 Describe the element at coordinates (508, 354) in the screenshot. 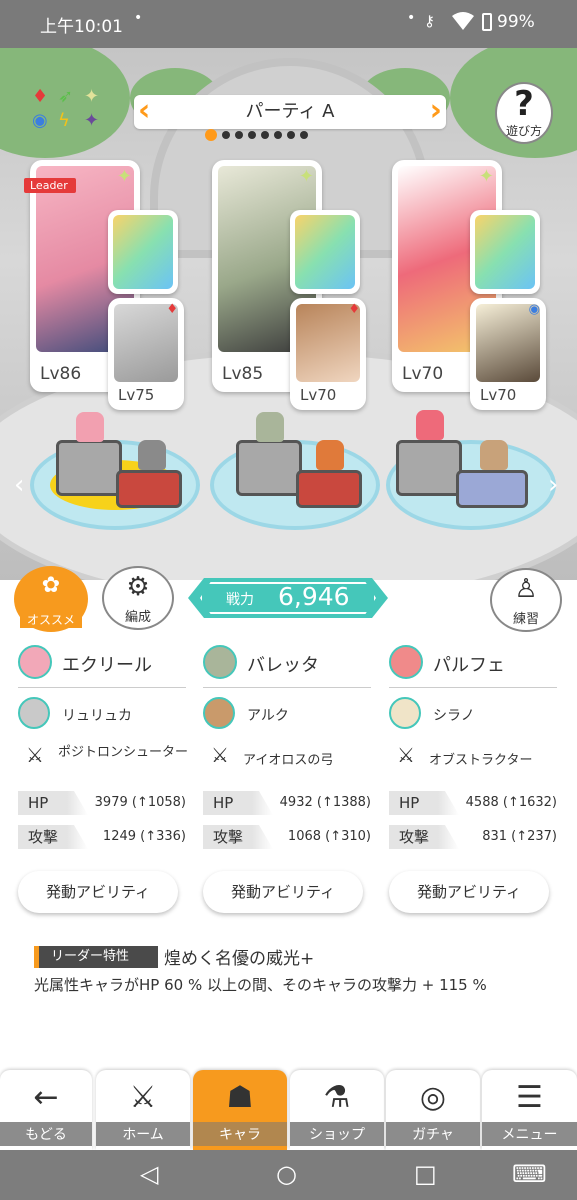

I see `sub-character-card: ◉ Lv70` at that location.